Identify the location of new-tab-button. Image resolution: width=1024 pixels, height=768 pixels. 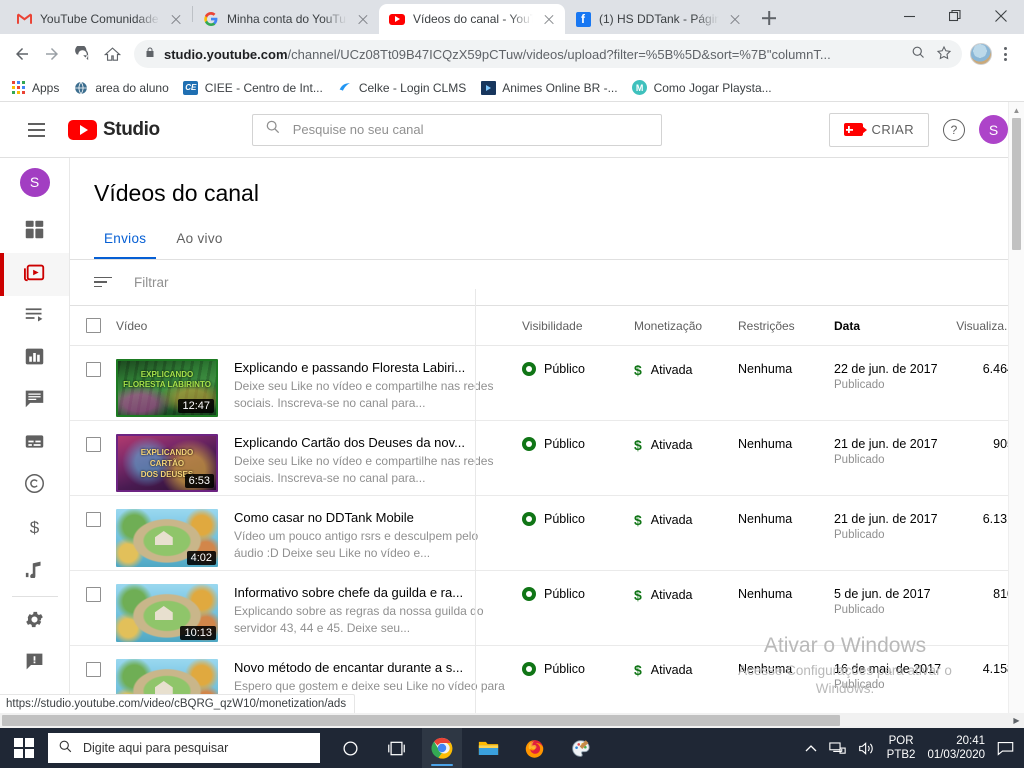
(769, 18).